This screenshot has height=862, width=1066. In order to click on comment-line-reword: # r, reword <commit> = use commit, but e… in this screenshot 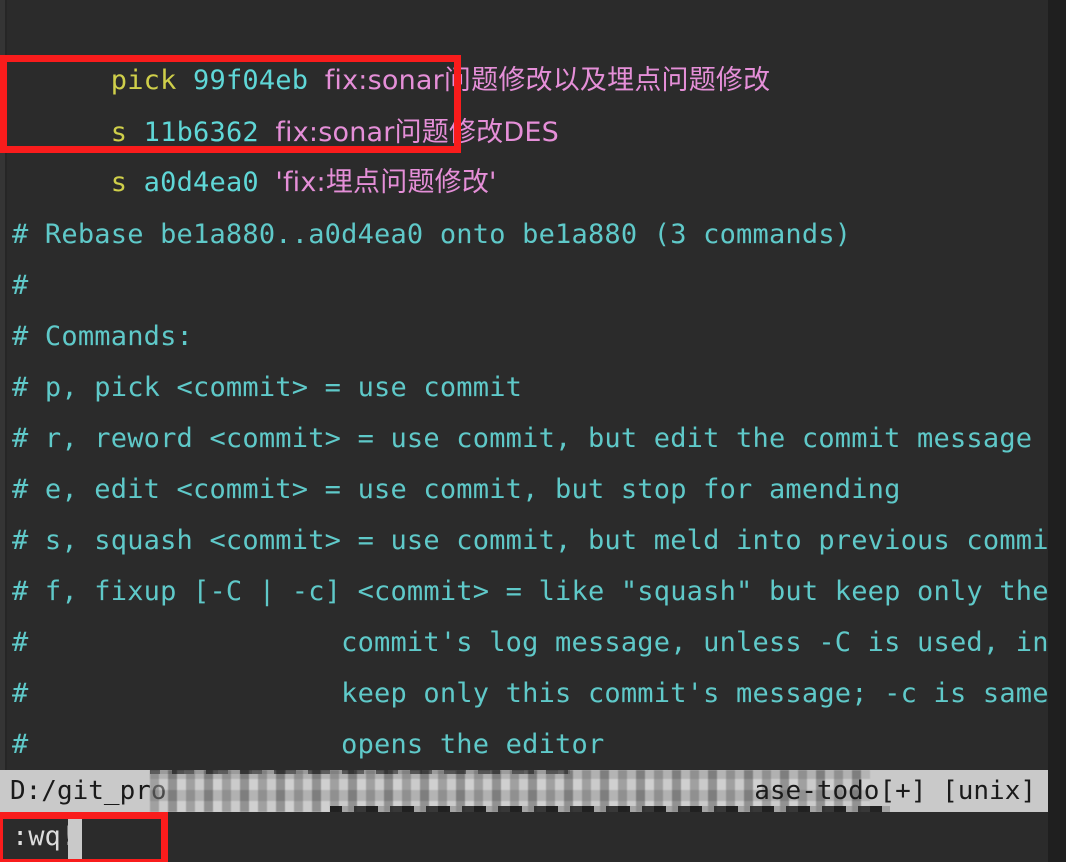, I will do `click(522, 438)`.